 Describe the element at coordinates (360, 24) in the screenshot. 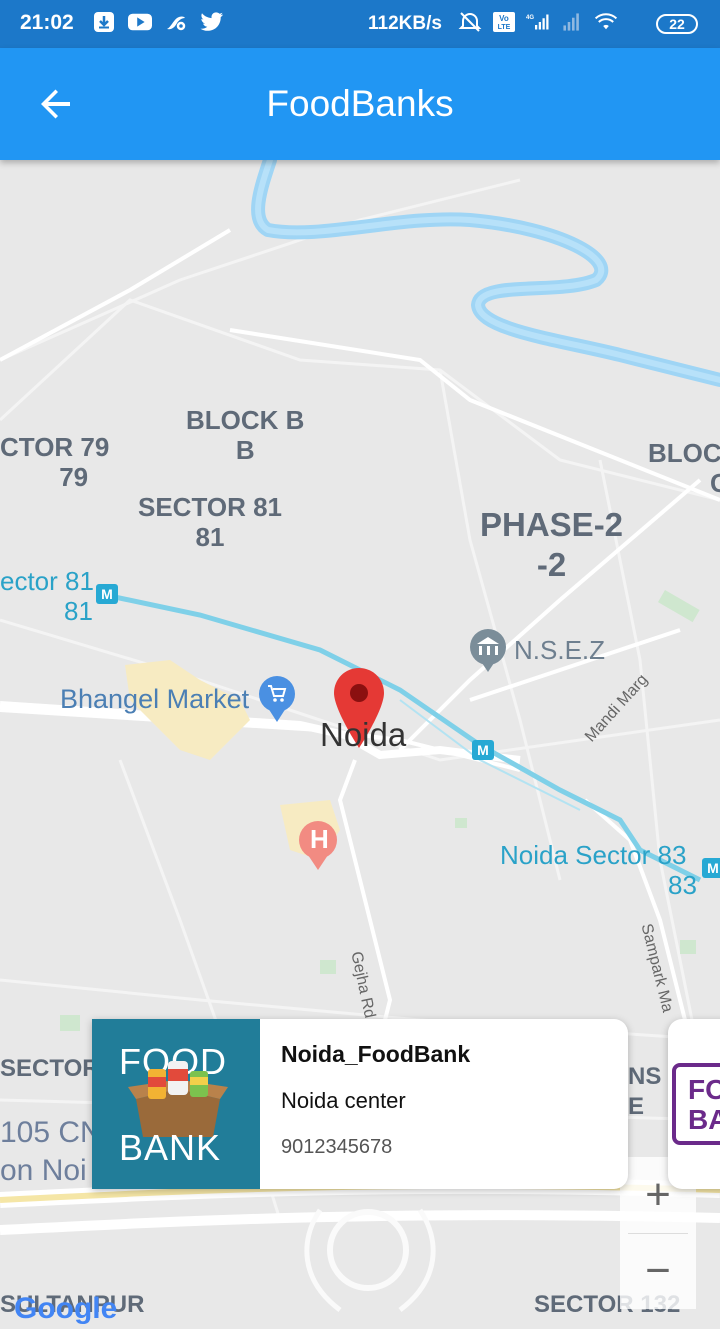

I see `status-bar: 21:02 112KB/s Vo LTE 4G 22` at that location.